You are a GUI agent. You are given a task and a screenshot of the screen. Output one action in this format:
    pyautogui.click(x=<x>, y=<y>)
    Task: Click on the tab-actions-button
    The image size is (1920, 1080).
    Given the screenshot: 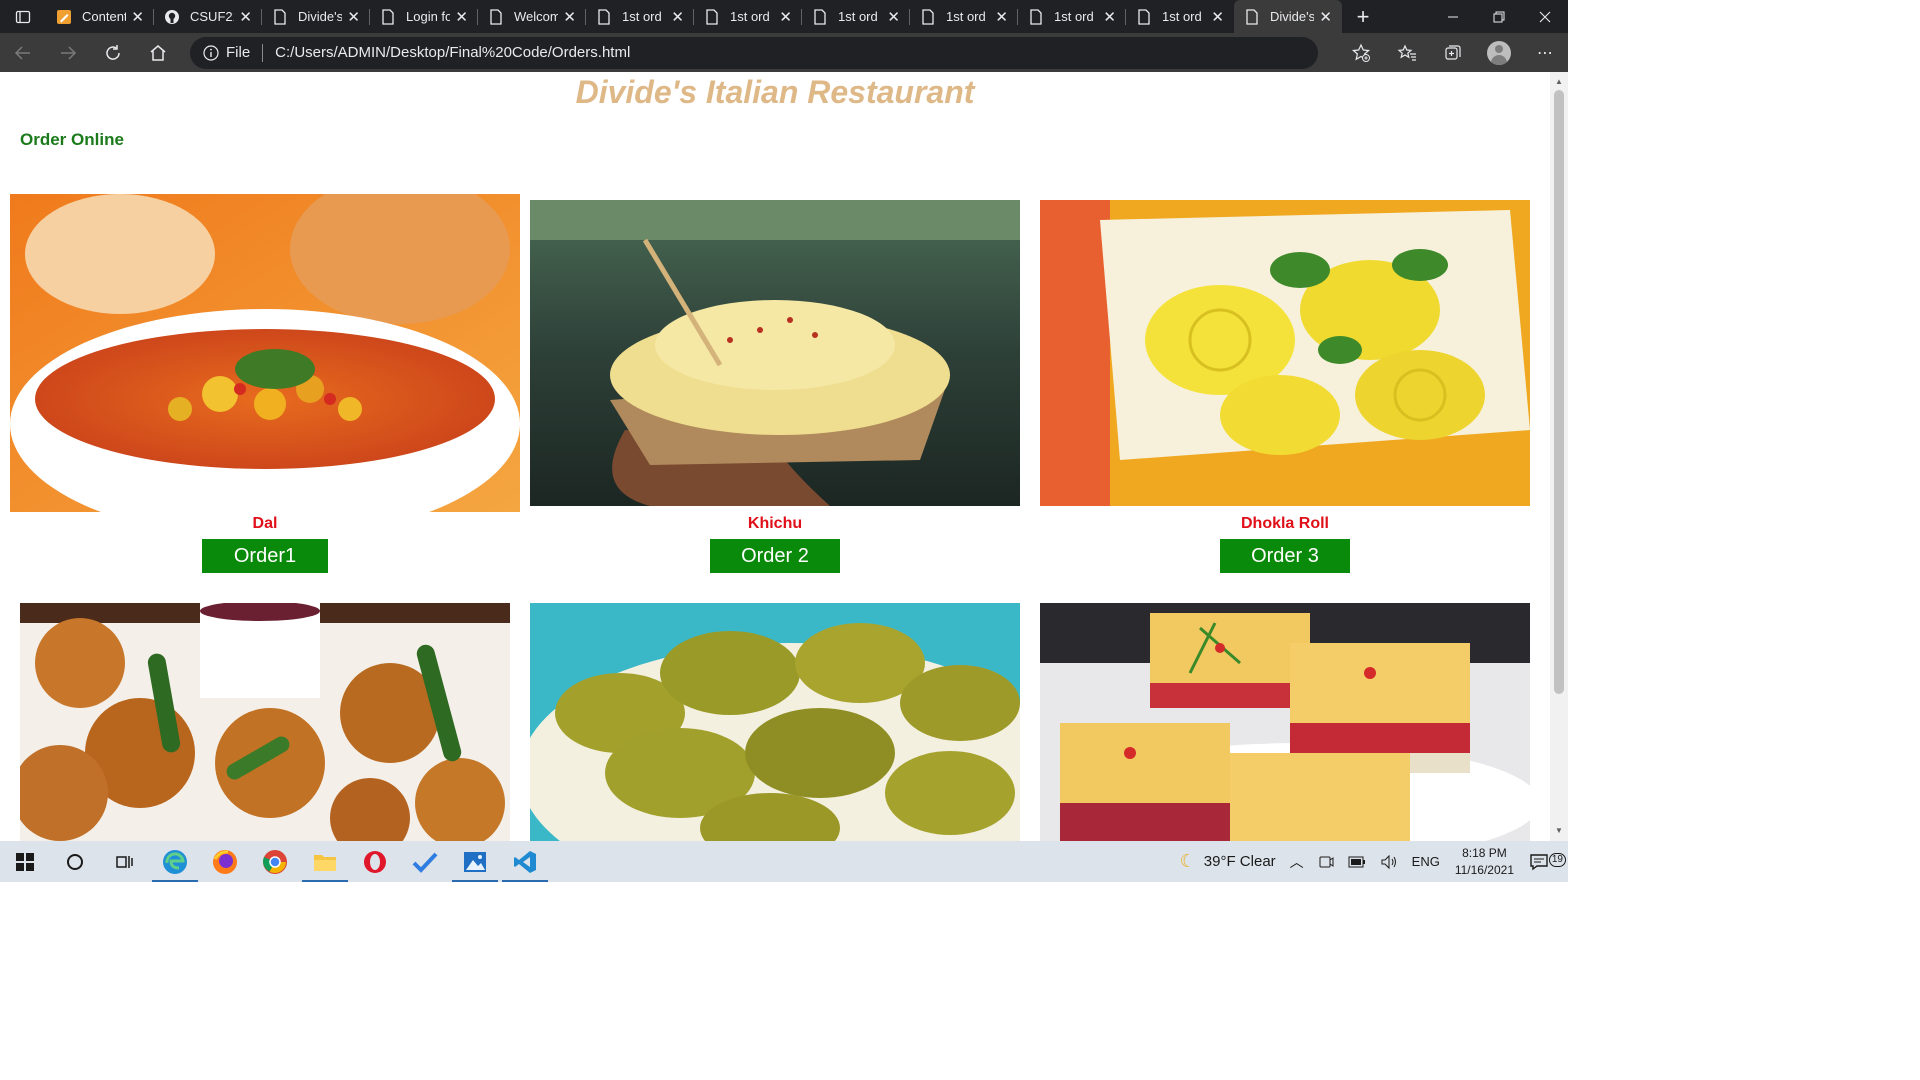 What is the action you would take?
    pyautogui.click(x=23, y=16)
    